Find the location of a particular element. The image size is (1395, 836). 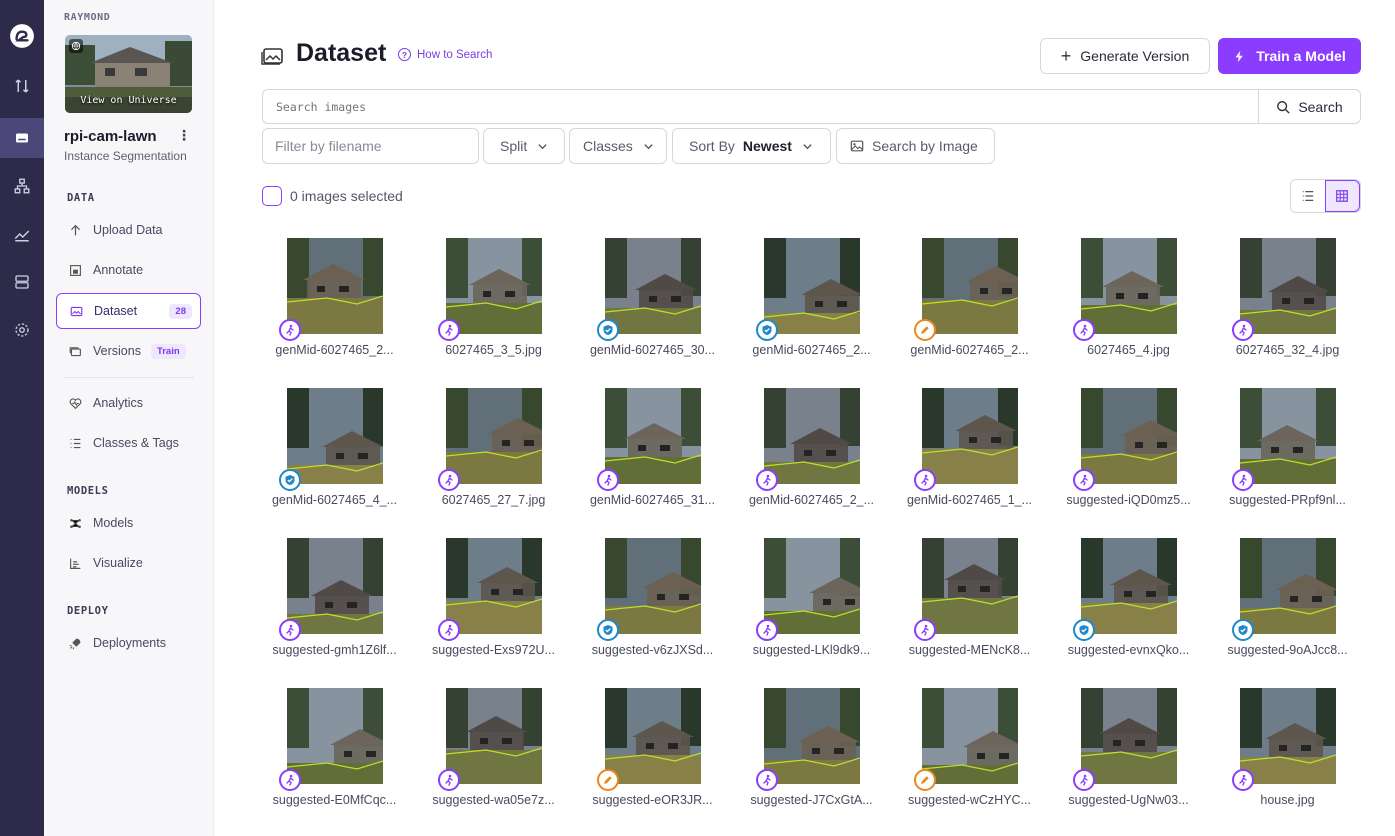

project-menu-icon: ⋮ is located at coordinates (184, 135).